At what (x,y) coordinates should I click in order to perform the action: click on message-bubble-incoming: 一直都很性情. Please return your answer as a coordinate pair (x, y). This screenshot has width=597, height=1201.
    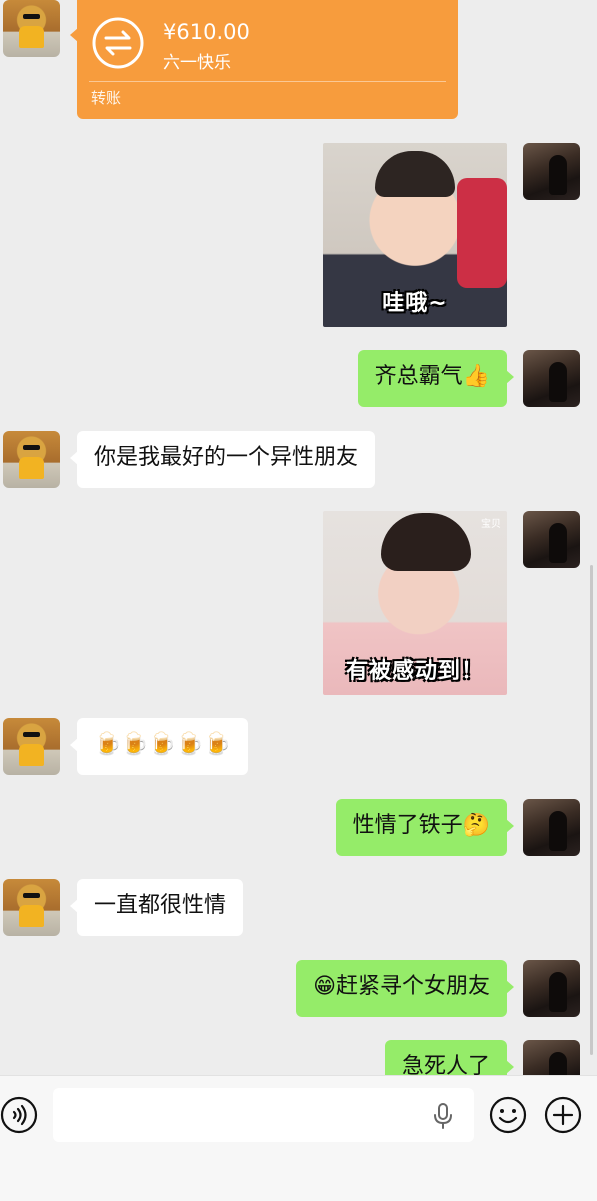
    Looking at the image, I should click on (156, 907).